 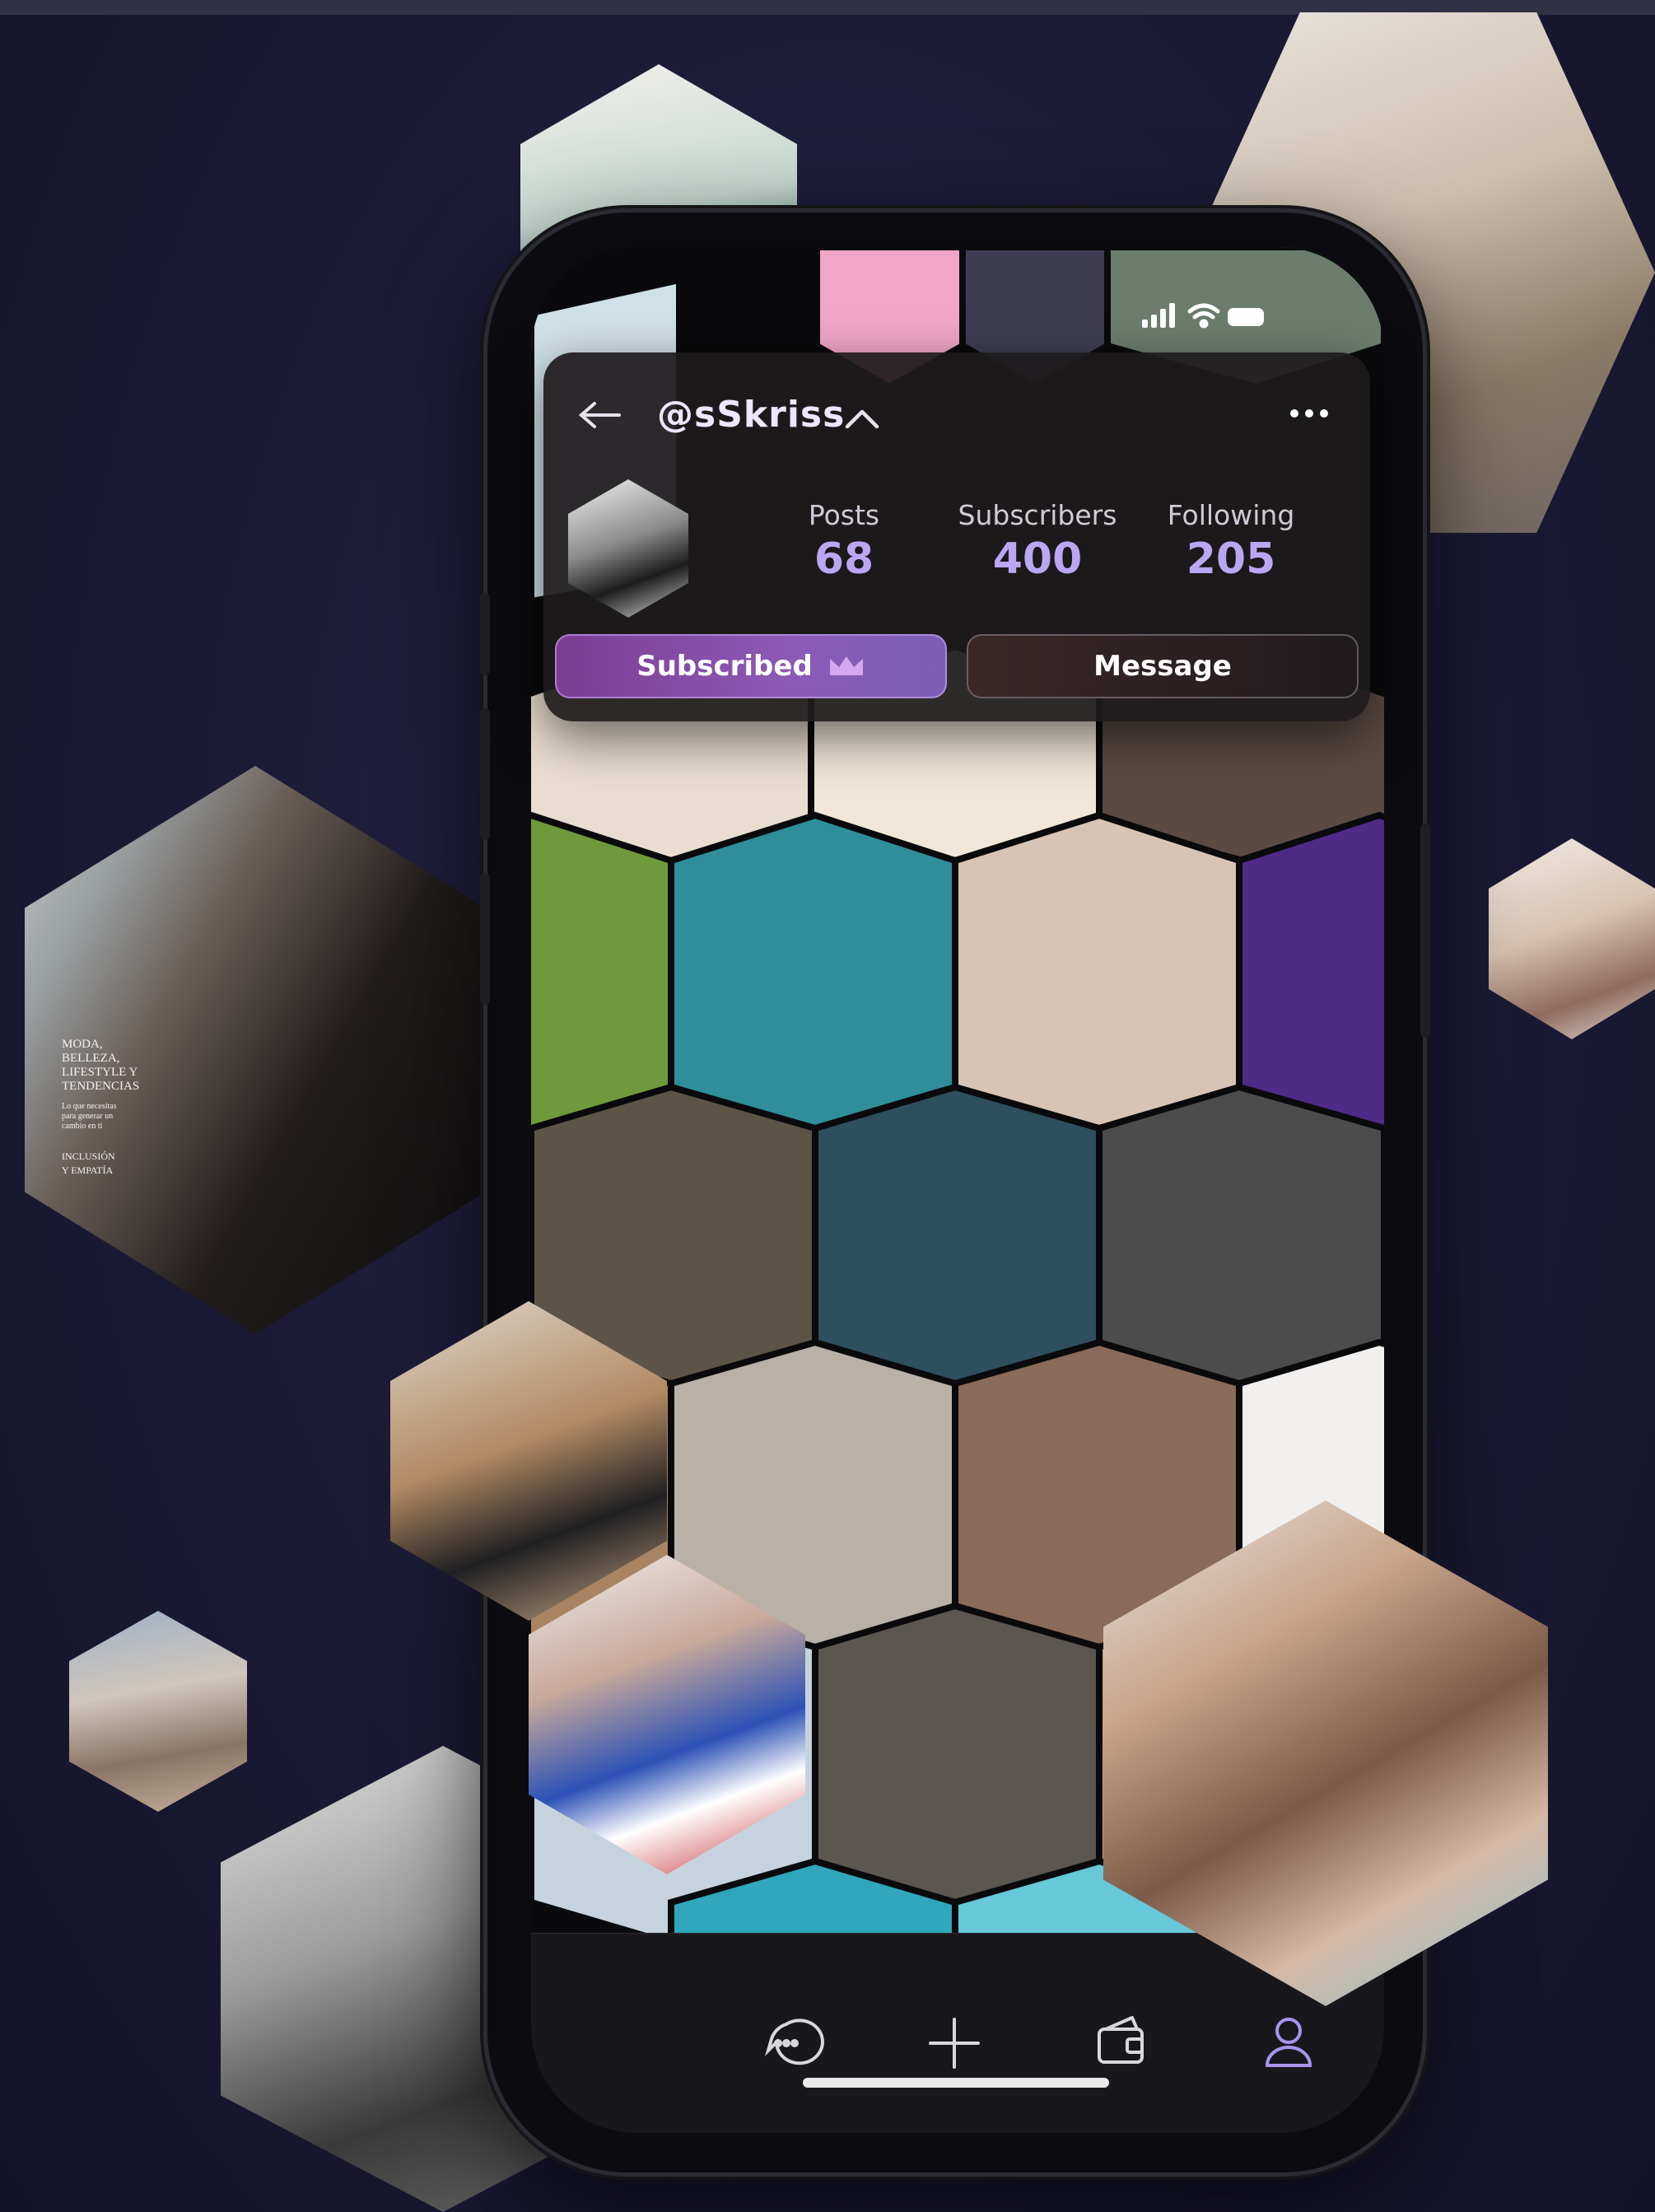 What do you see at coordinates (844, 515) in the screenshot?
I see `stat-label: Posts` at bounding box center [844, 515].